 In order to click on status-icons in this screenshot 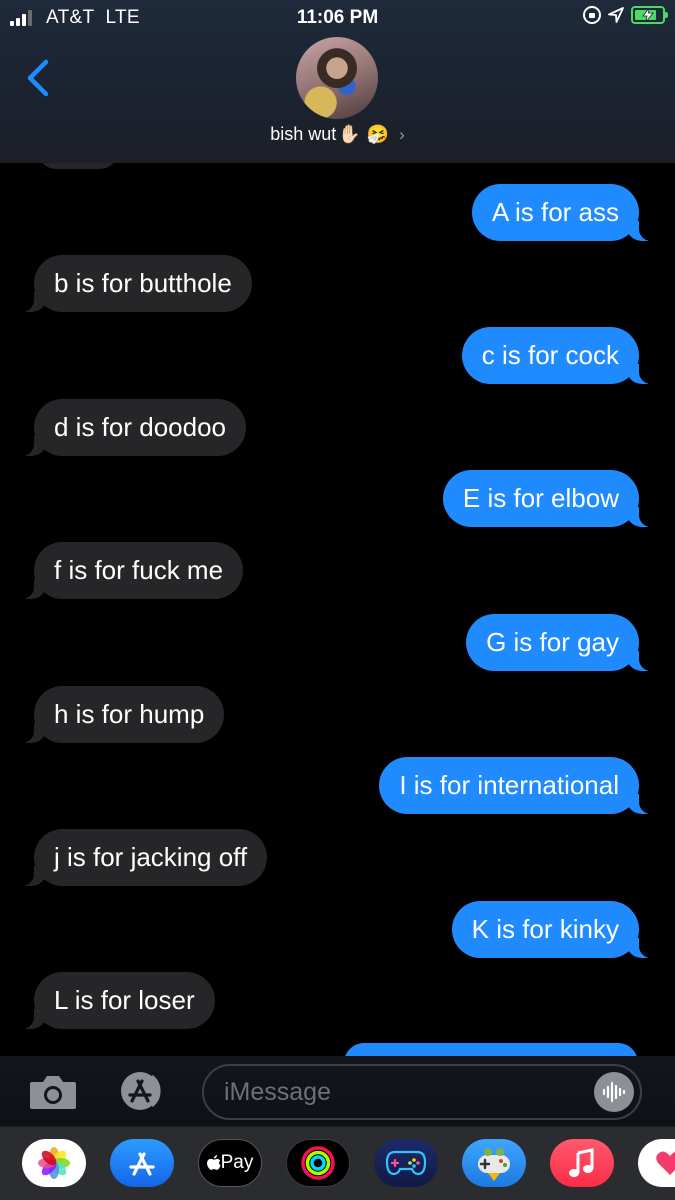, I will do `click(625, 15)`.